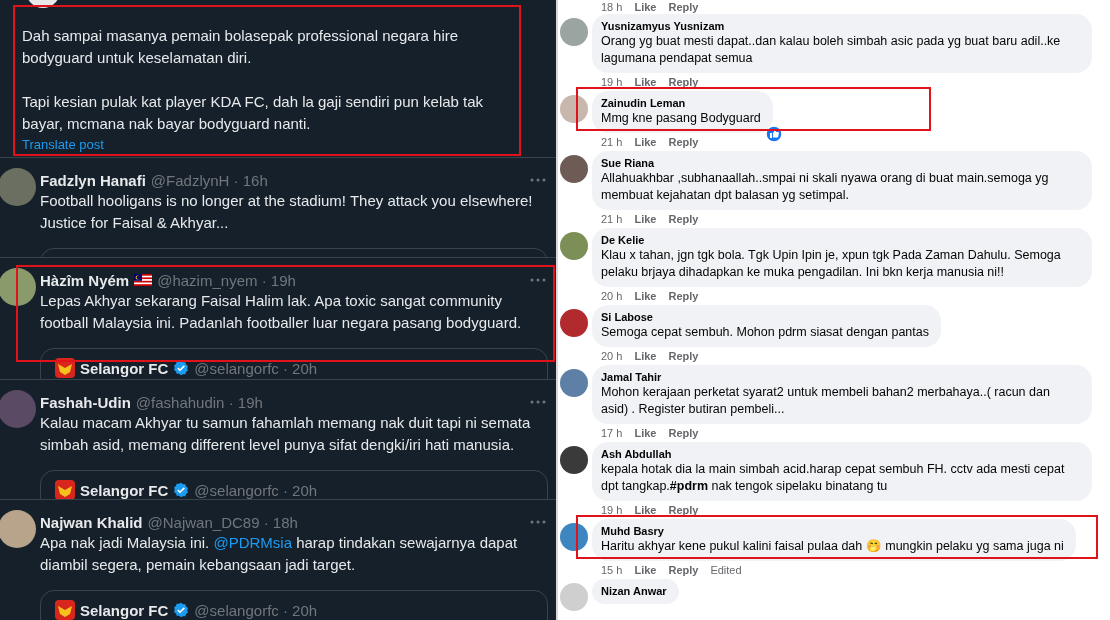  What do you see at coordinates (253, 113) in the screenshot?
I see `post-text: Tapi kesian pulak kat player KDA FC, dah la gaji sendiri pun kelab tak bayar, mcmana nak bayar bodyguard nanti.` at bounding box center [253, 113].